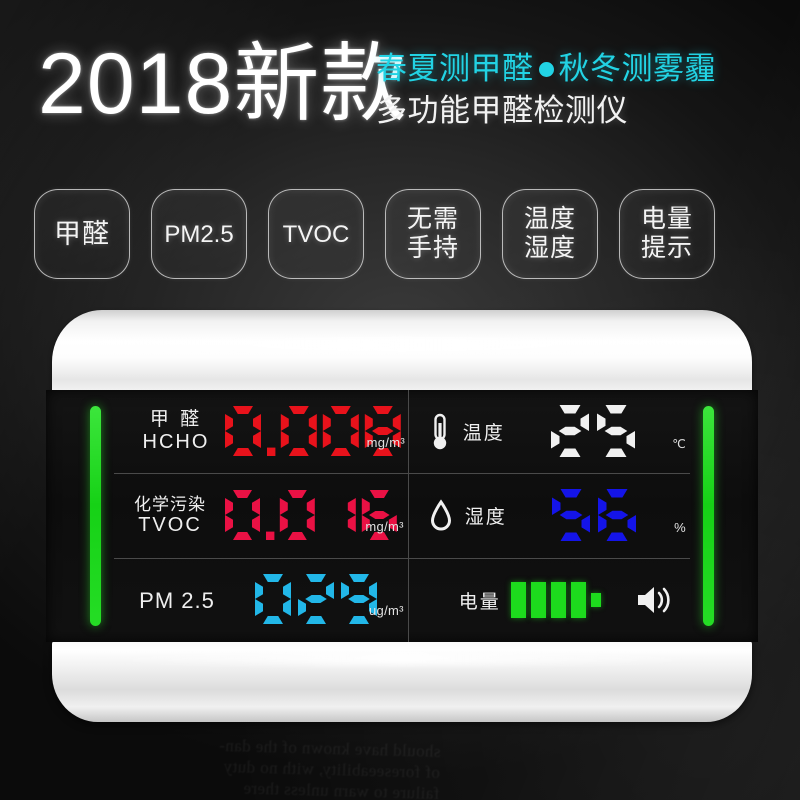  Describe the element at coordinates (708, 516) in the screenshot. I see `right-status-indicator-bar` at that location.